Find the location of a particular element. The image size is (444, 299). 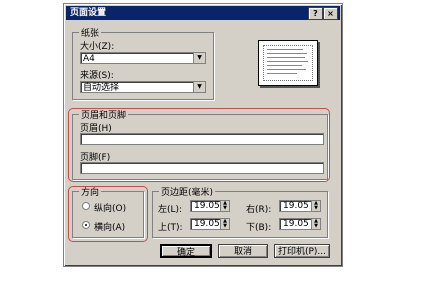

title-bar: 页面设置 ? × is located at coordinates (203, 13).